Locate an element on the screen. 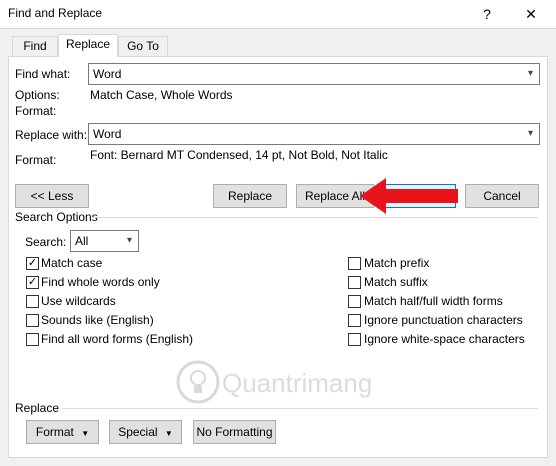 This screenshot has width=556, height=466. options-value: Match Case, Whole Words is located at coordinates (161, 95).